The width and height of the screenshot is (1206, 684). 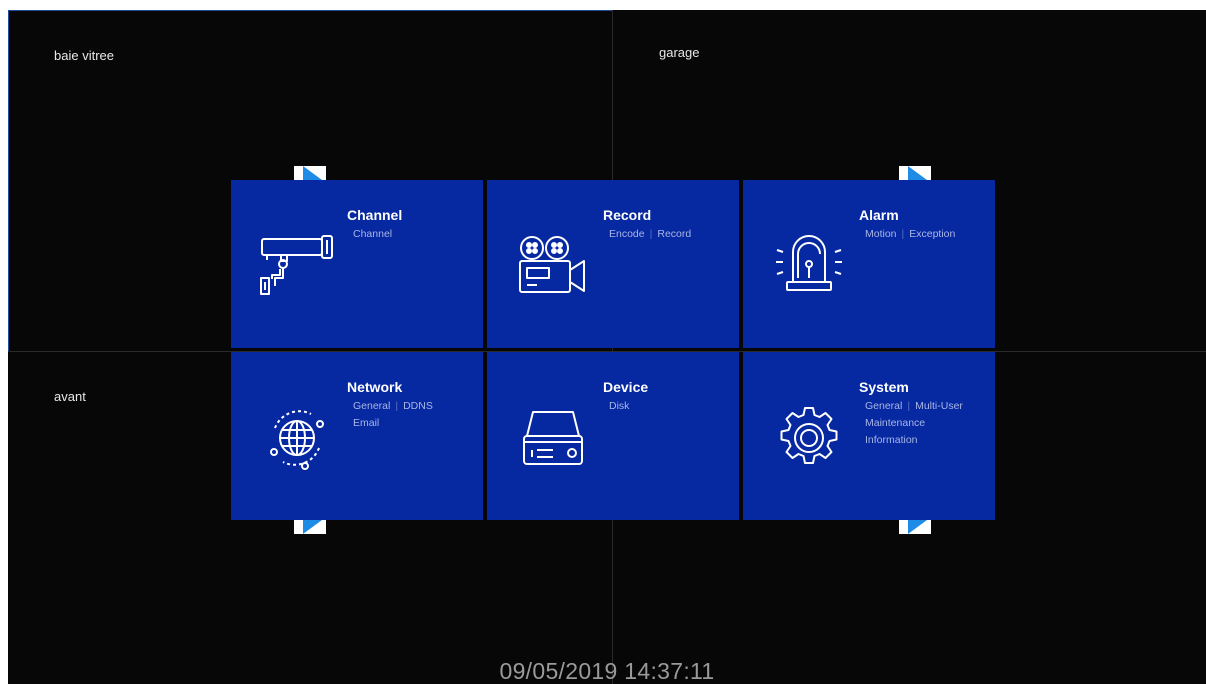 I want to click on system-title: System, so click(x=884, y=387).